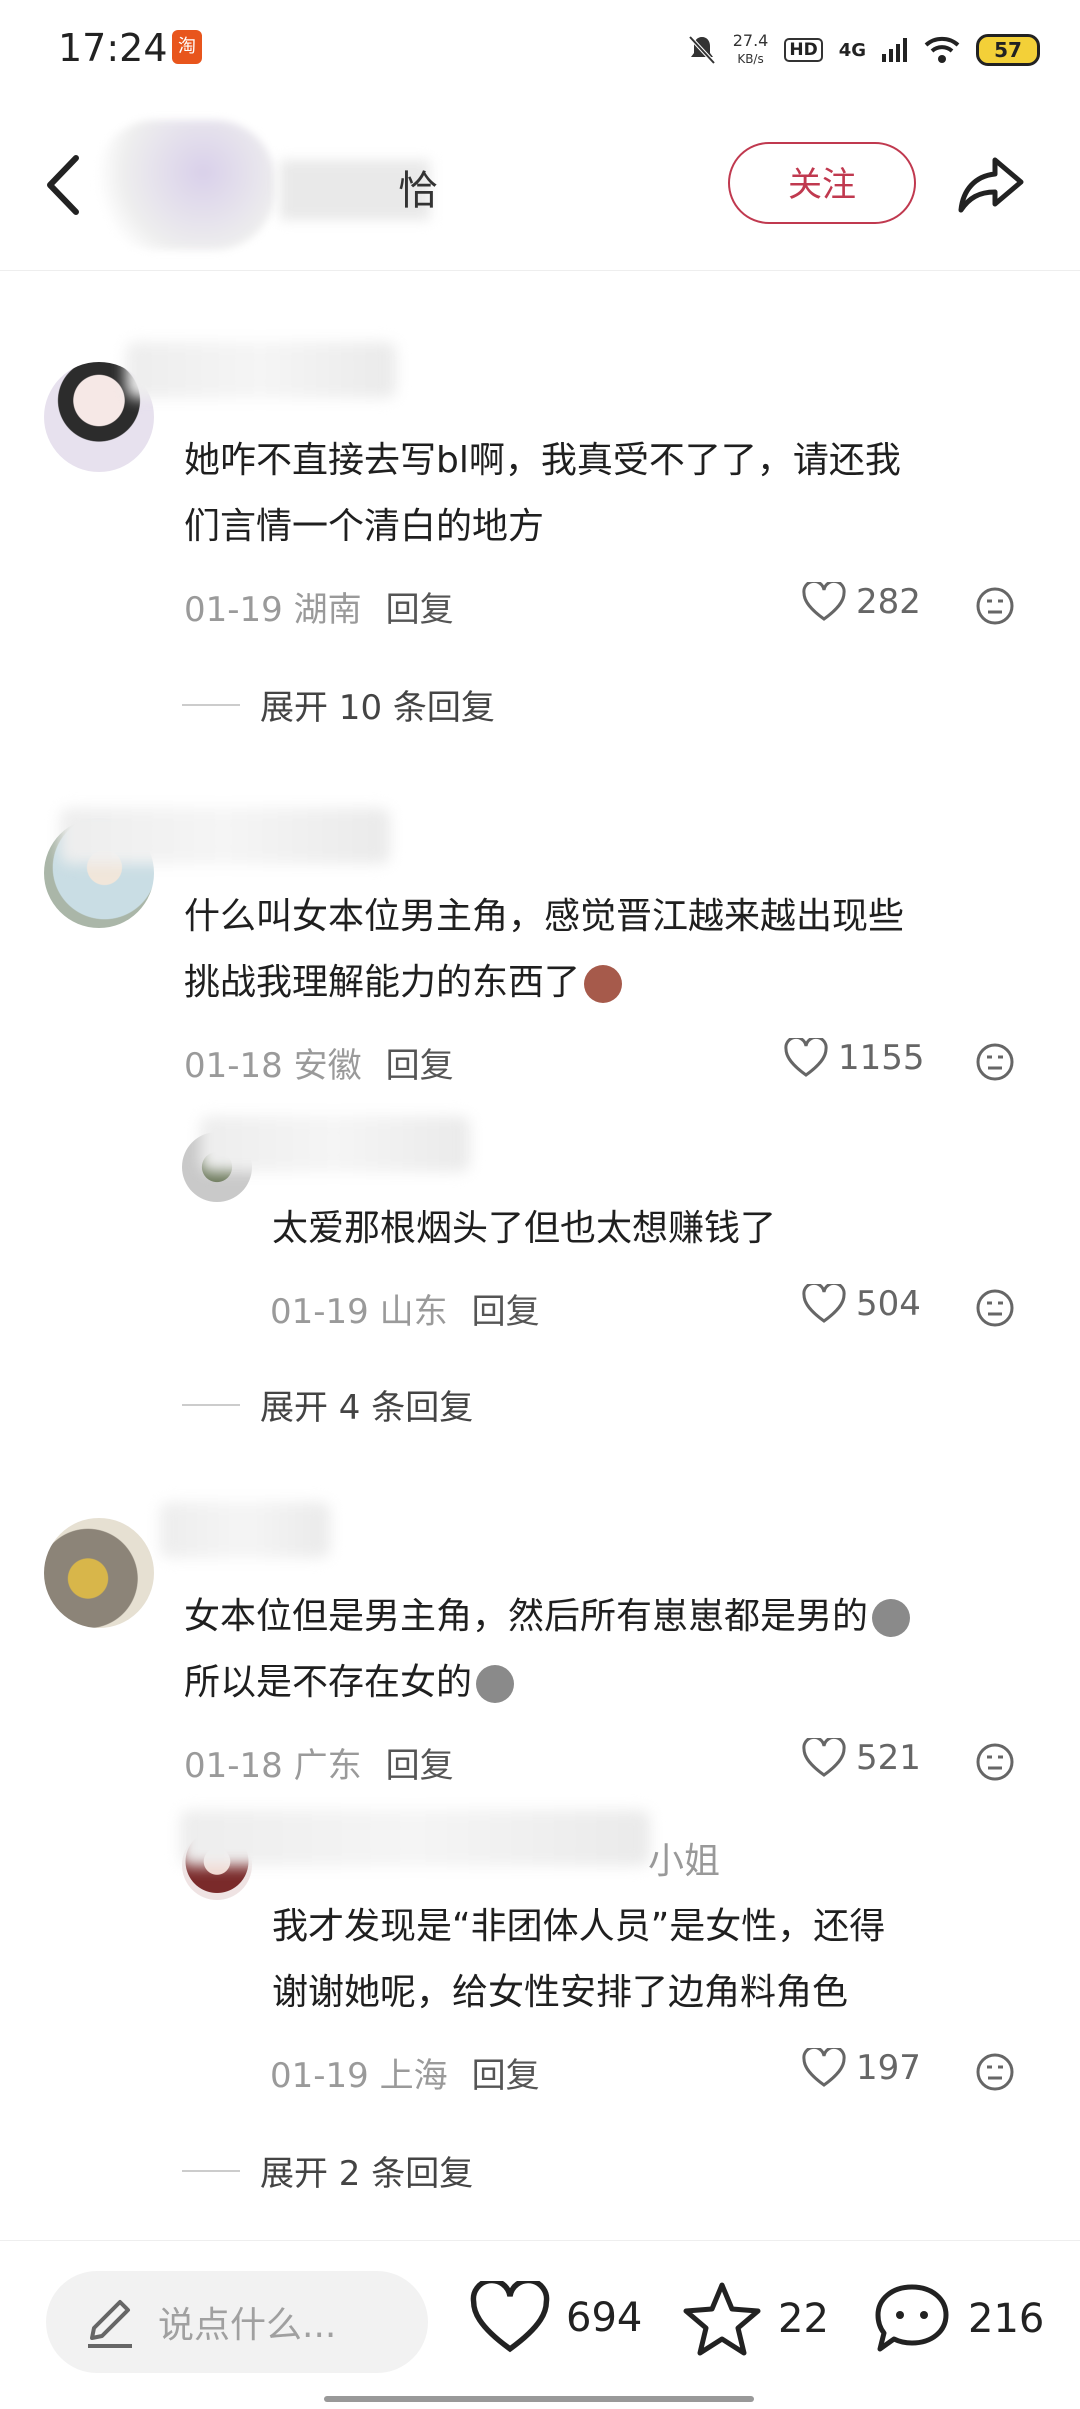  What do you see at coordinates (861, 602) in the screenshot?
I see `like-button: 282` at bounding box center [861, 602].